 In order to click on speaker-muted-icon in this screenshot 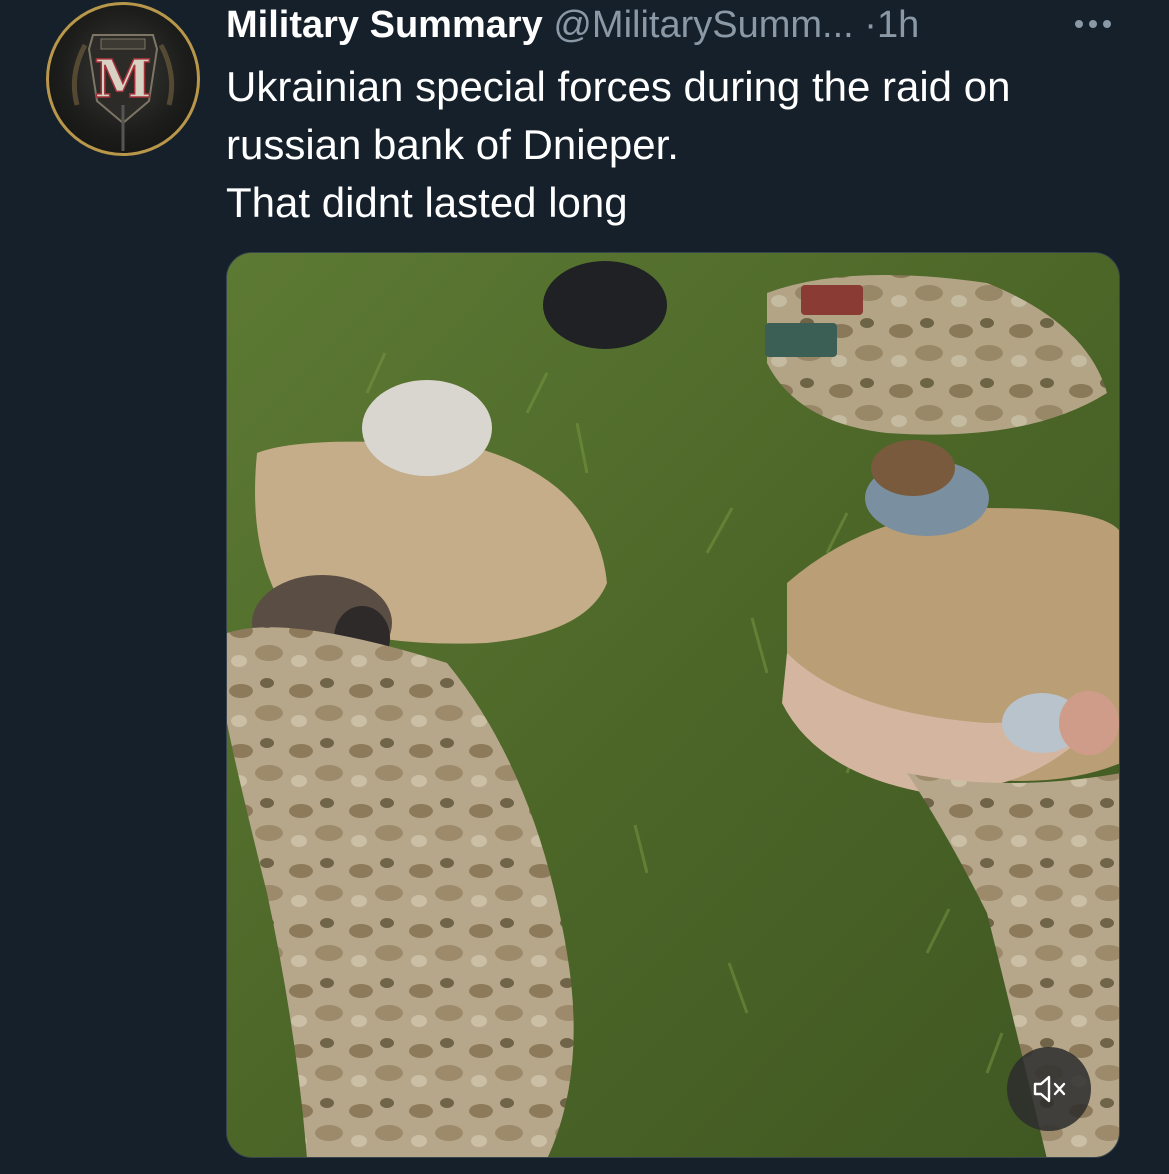, I will do `click(1049, 1089)`.